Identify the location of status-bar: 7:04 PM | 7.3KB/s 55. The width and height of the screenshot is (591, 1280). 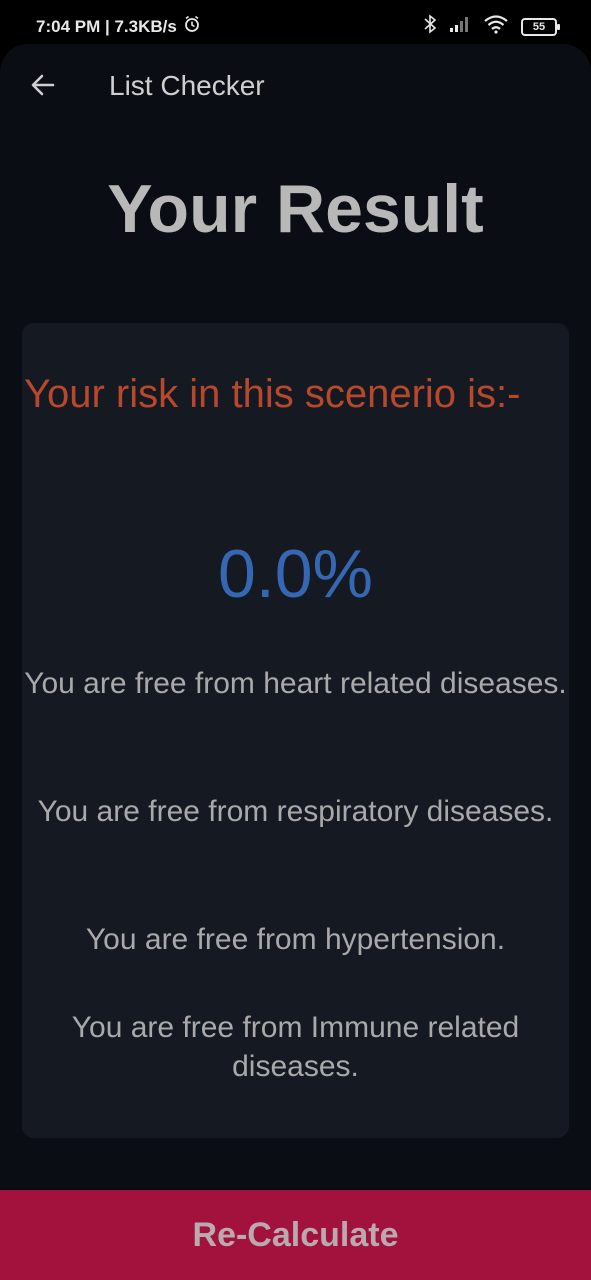
(295, 25).